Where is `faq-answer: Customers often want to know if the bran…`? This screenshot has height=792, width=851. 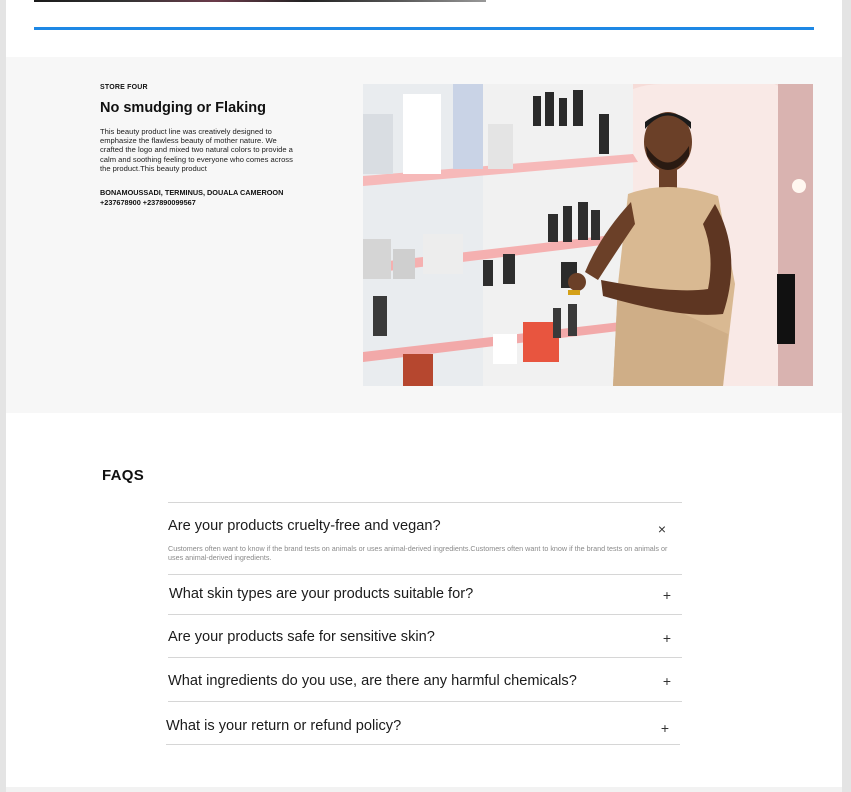 faq-answer: Customers often want to know if the bran… is located at coordinates (418, 553).